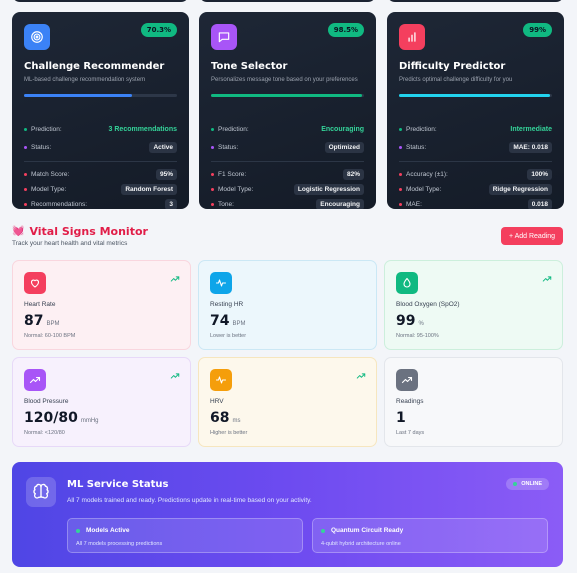 The width and height of the screenshot is (577, 573). I want to click on brain-icon, so click(41, 492).